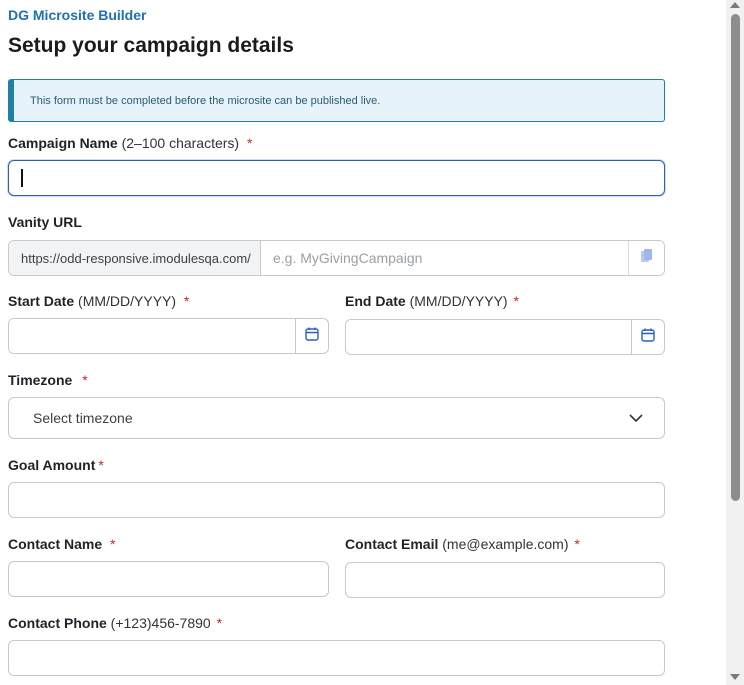 The height and width of the screenshot is (685, 744). What do you see at coordinates (336, 500) in the screenshot?
I see `goal-amount-input` at bounding box center [336, 500].